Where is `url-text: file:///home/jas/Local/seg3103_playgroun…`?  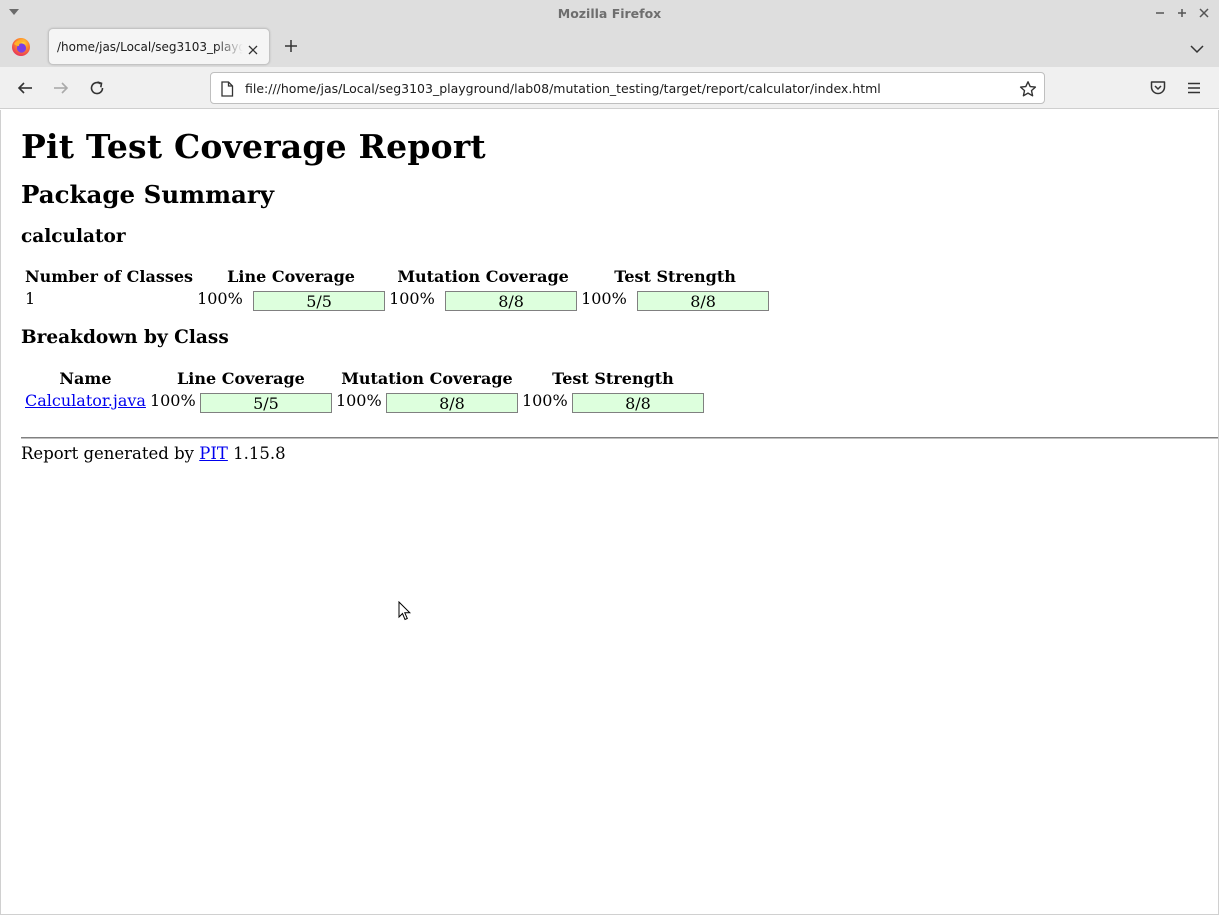 url-text: file:///home/jas/Local/seg3103_playgroun… is located at coordinates (563, 88).